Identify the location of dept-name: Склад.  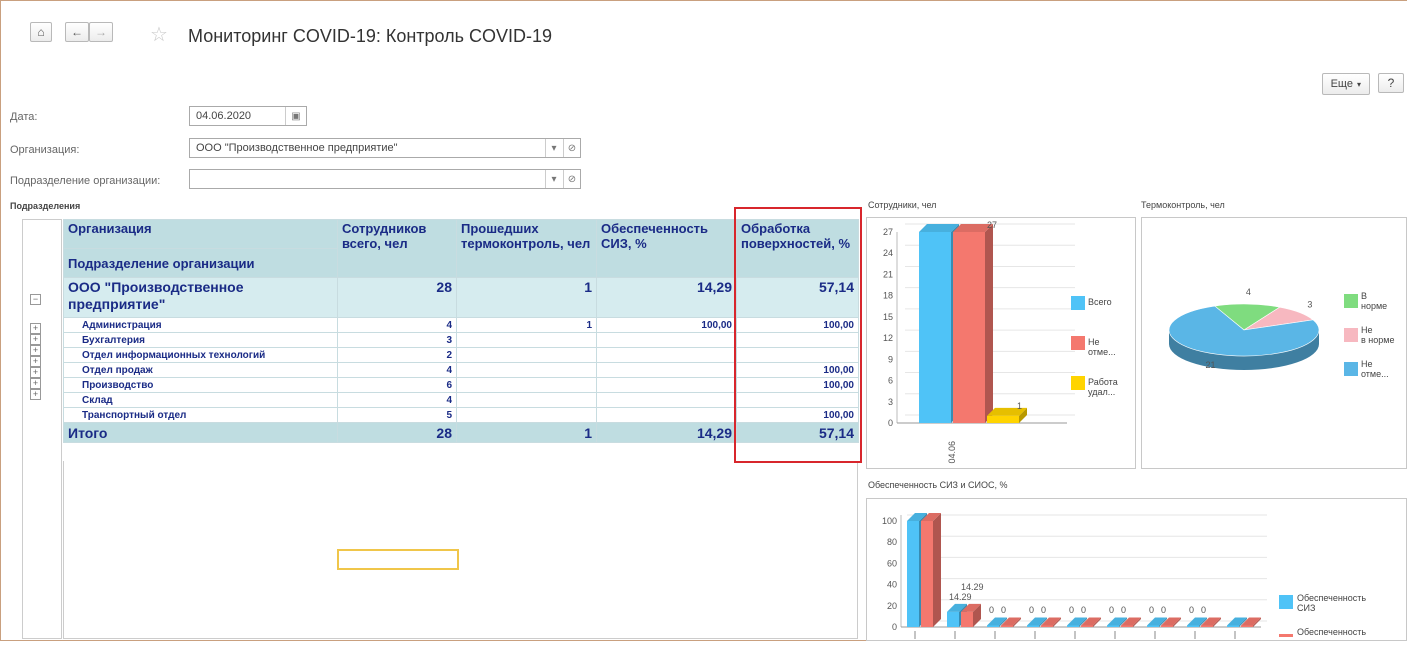
(200, 400).